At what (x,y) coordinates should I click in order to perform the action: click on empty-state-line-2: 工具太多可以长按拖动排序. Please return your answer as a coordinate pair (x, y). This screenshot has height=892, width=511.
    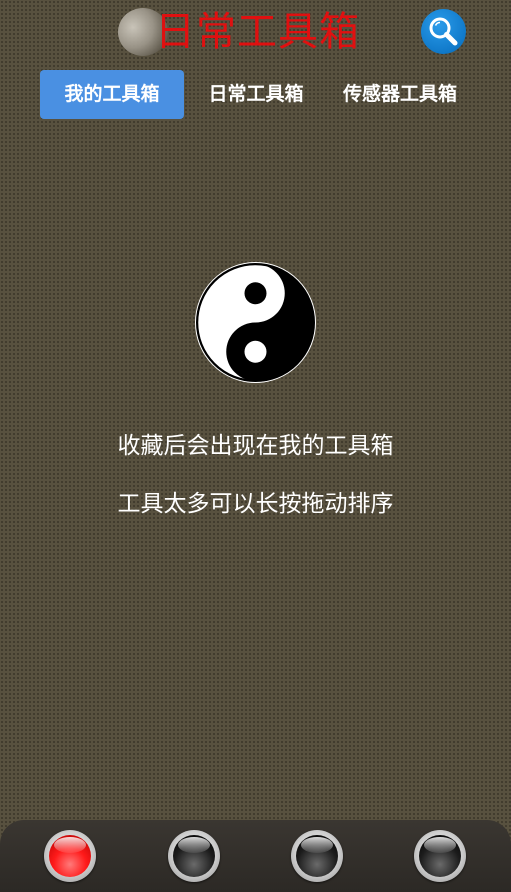
    Looking at the image, I should click on (255, 504).